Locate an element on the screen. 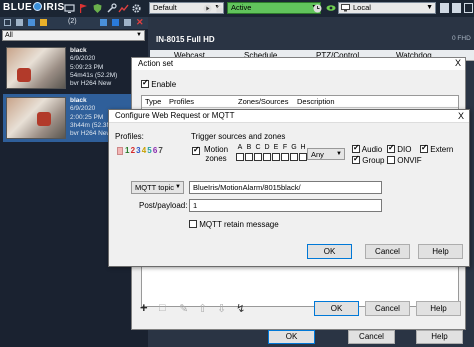  profile-selector: 1234567 is located at coordinates (144, 150).